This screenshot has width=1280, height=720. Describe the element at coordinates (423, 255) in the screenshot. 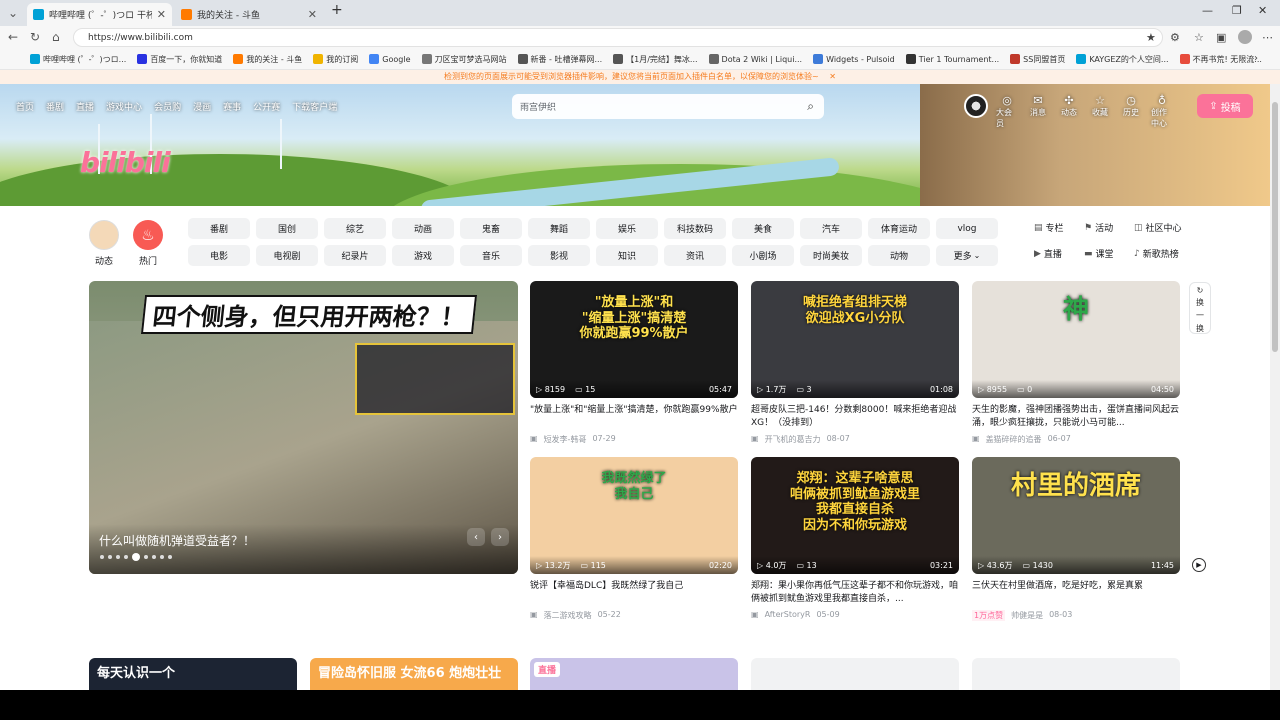

I see `channel-chip: 游戏` at that location.